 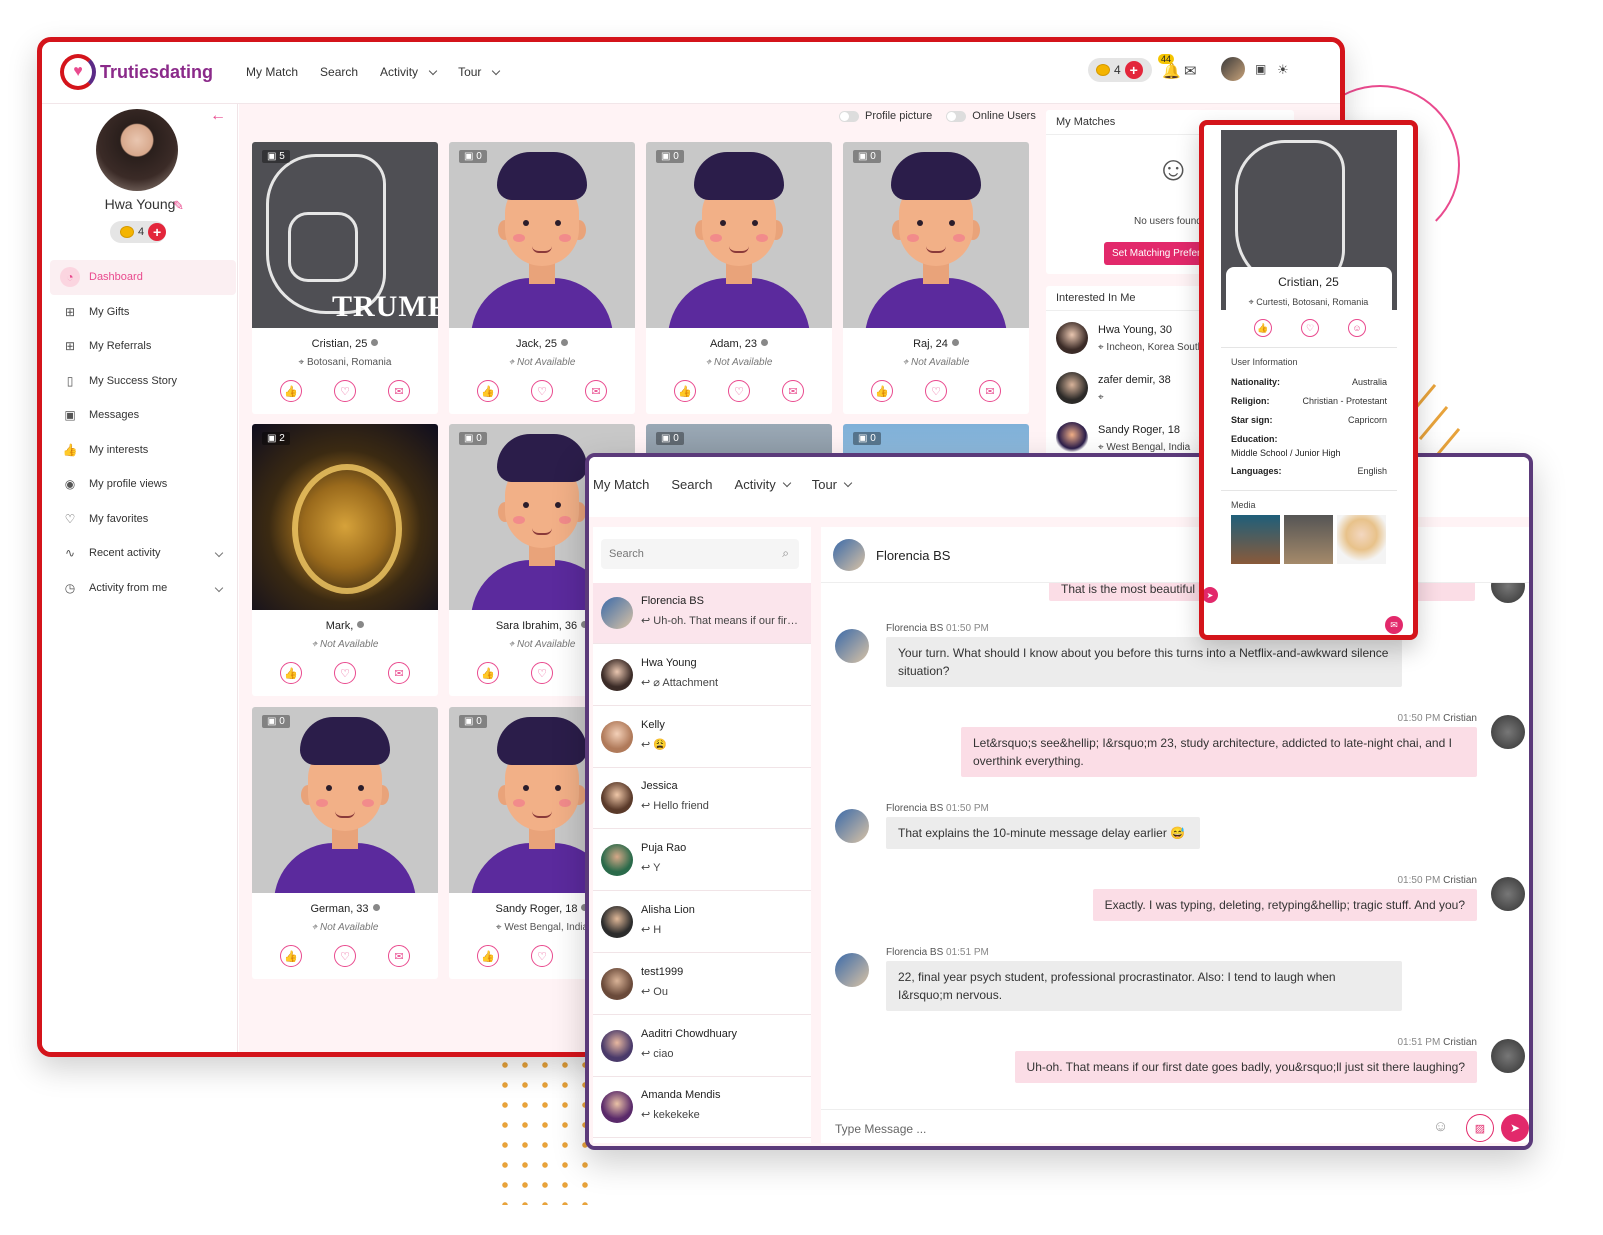 I want to click on map-pin-icon: ⌖, so click(x=314, y=644).